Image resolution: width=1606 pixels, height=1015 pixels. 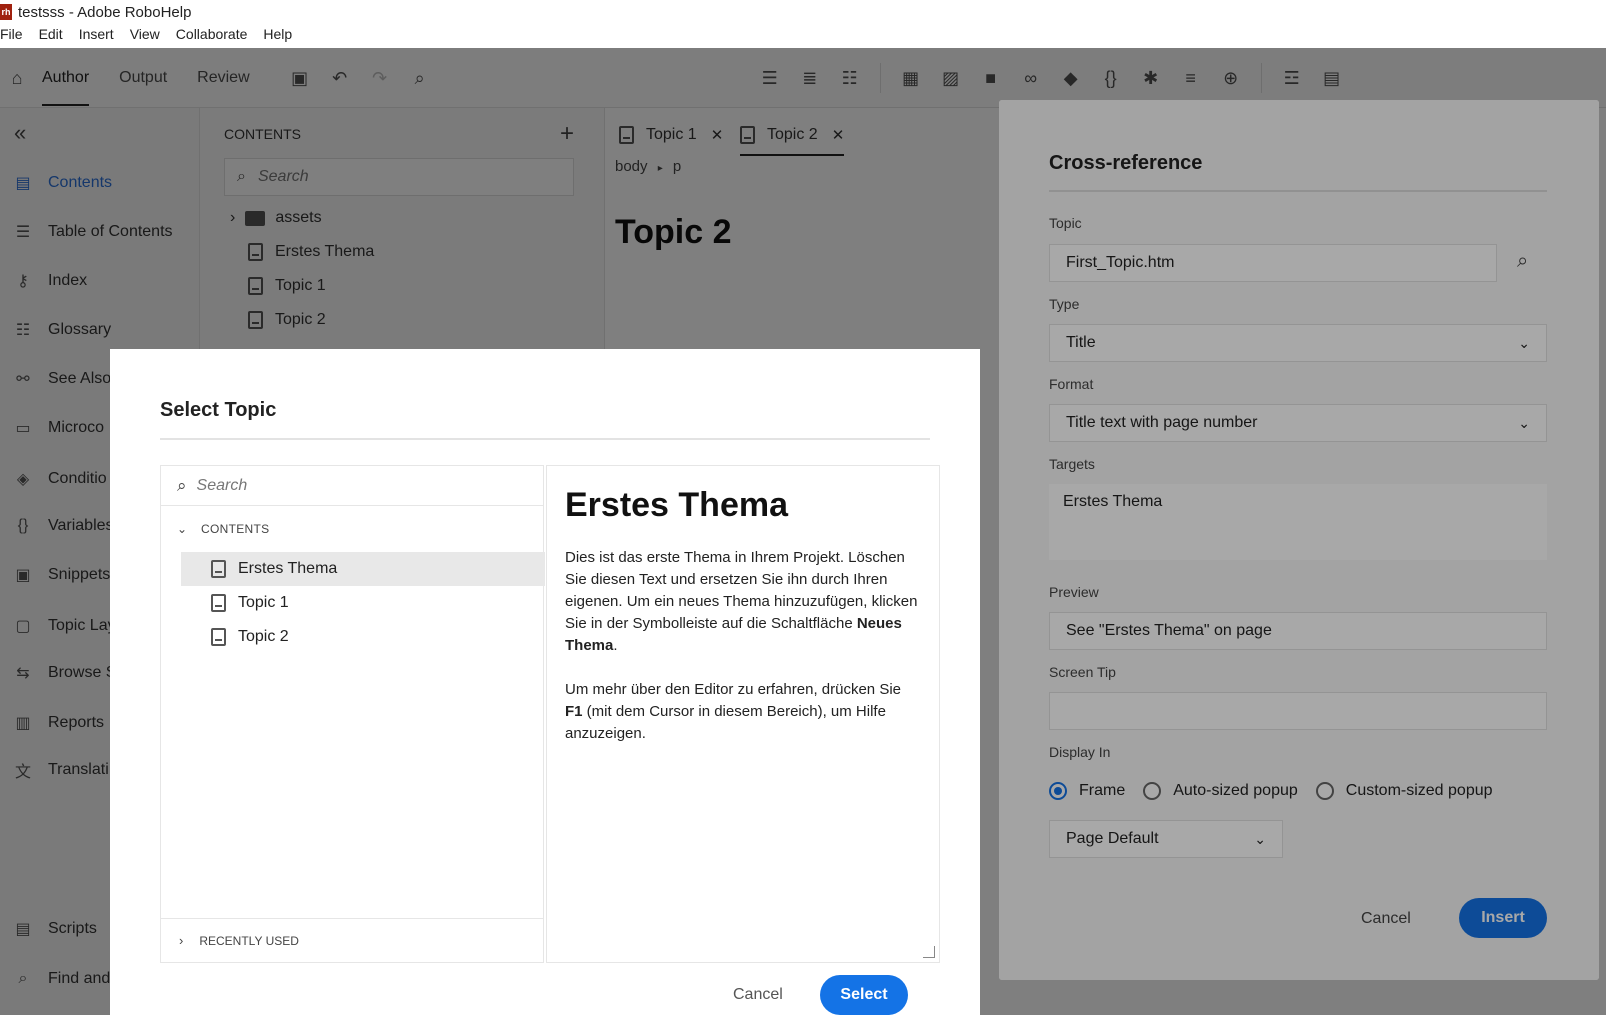 I want to click on window-title: testsss - Adobe RoboHelp, so click(x=105, y=12).